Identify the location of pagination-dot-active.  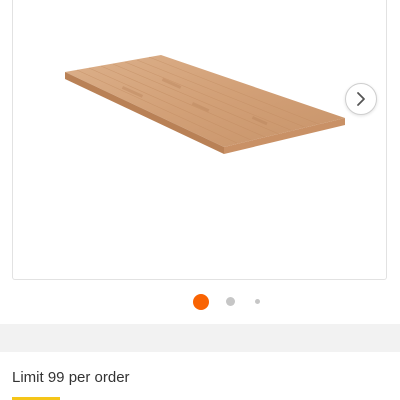
(201, 302).